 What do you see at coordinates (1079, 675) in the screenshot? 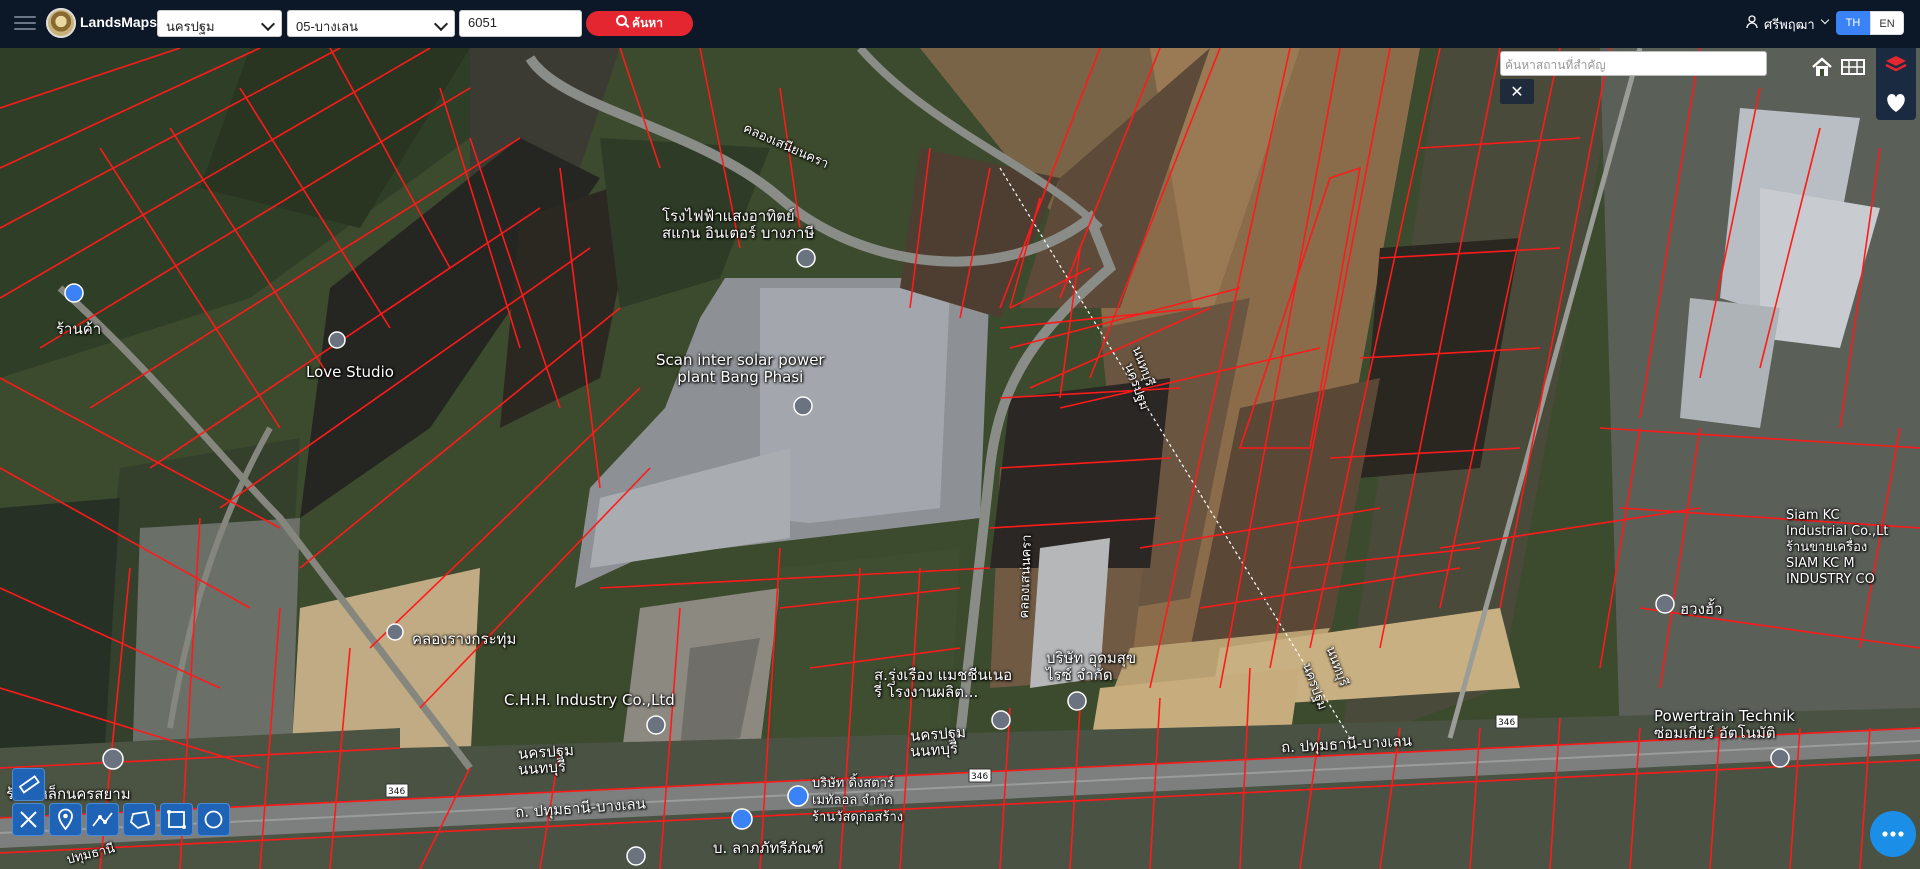
I see `map-label-text: ไรซ์ จำกัด` at bounding box center [1079, 675].